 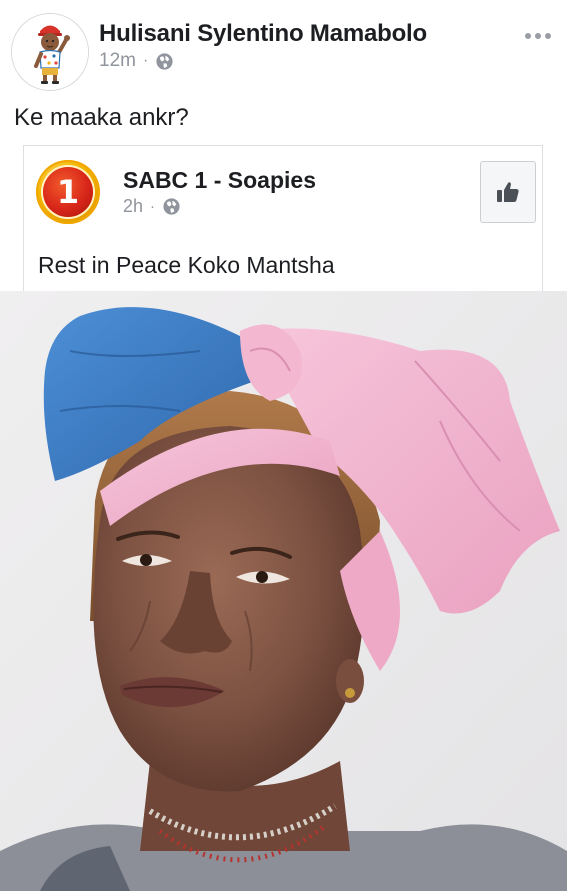 I want to click on shared-post-timestamp: 2h, so click(x=133, y=206).